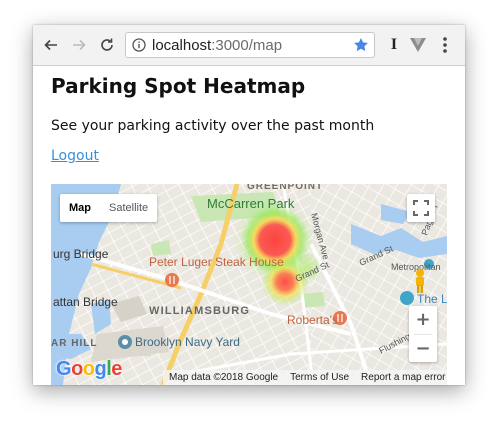 The image size is (498, 422). What do you see at coordinates (74, 343) in the screenshot?
I see `label-hill: AR HILL` at bounding box center [74, 343].